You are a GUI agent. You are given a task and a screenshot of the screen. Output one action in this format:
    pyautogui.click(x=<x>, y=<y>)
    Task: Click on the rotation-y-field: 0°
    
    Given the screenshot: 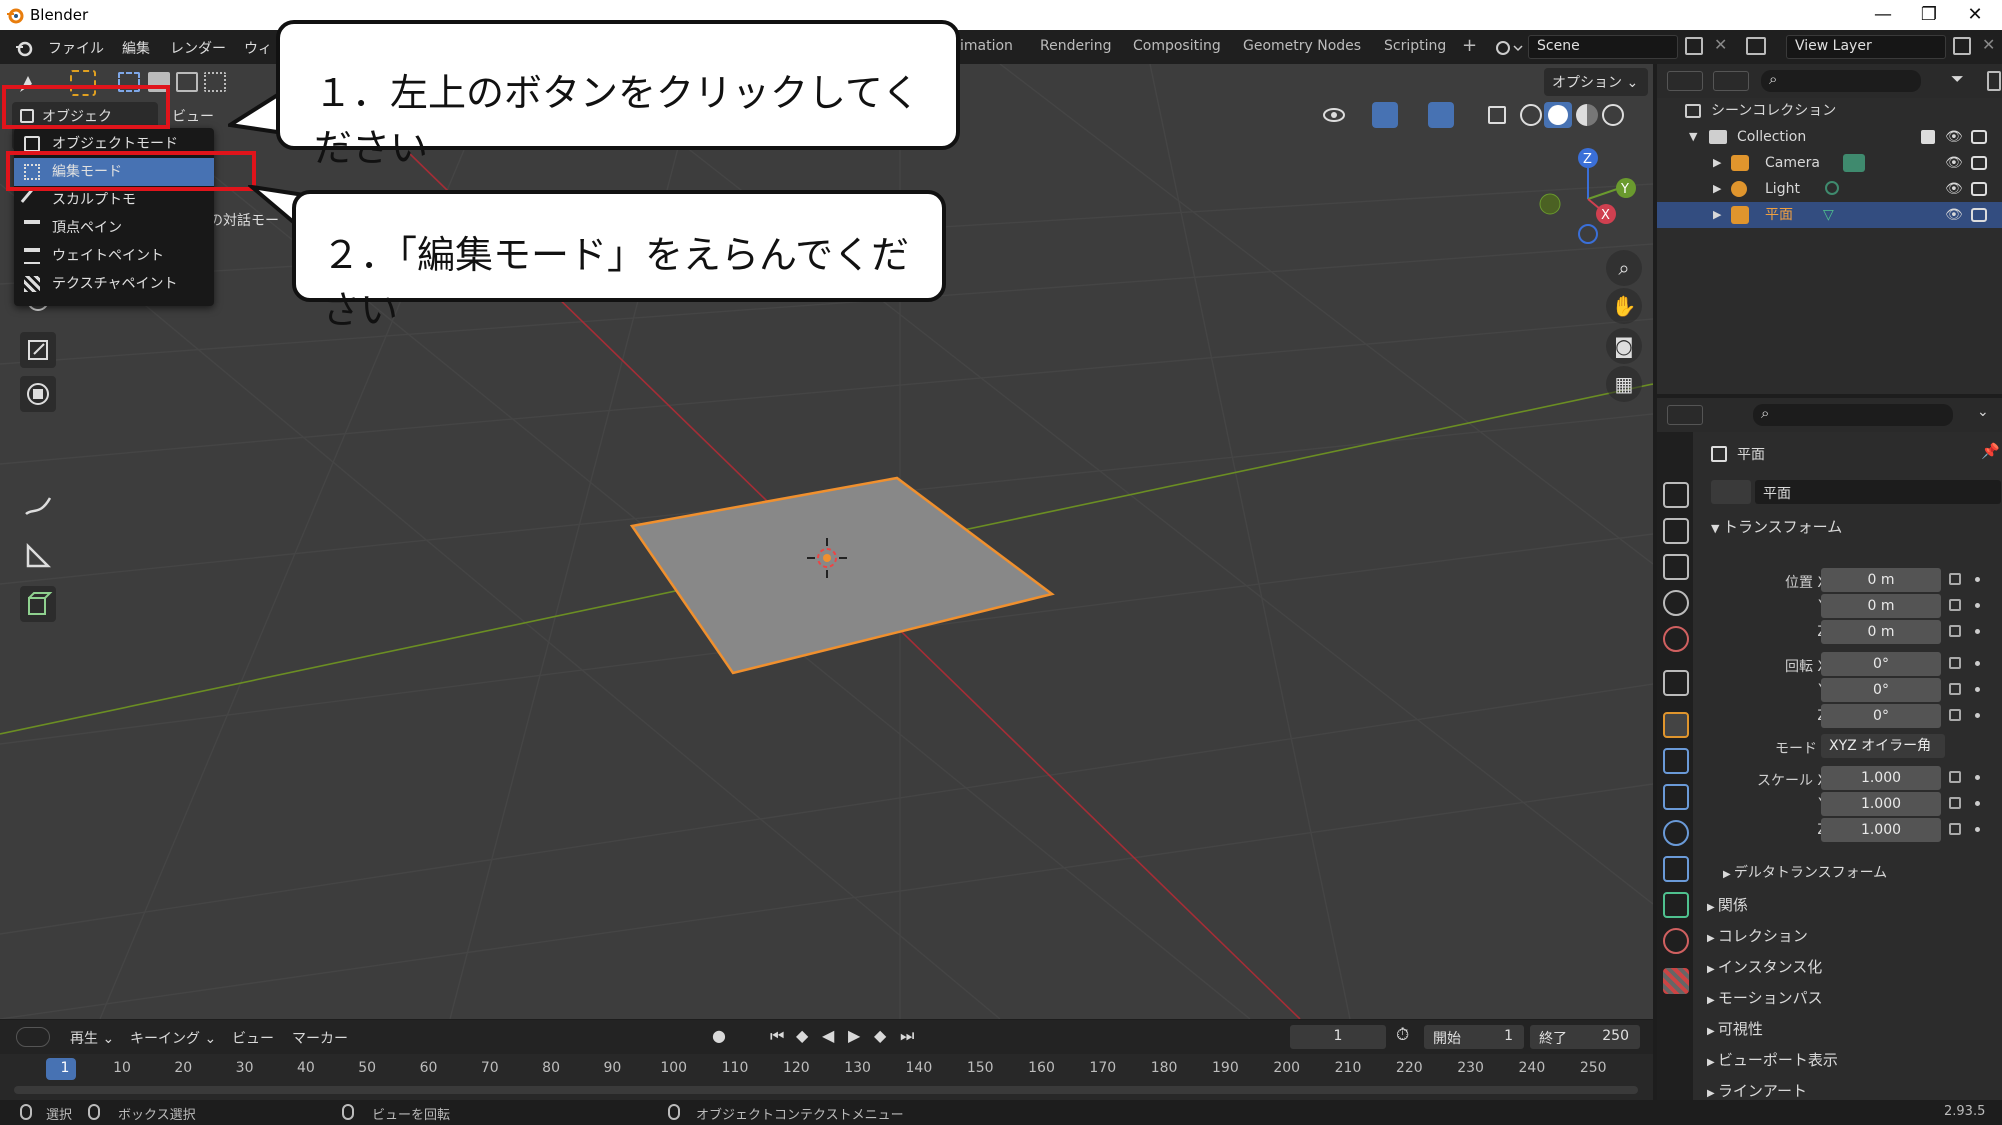 What is the action you would take?
    pyautogui.click(x=1881, y=690)
    